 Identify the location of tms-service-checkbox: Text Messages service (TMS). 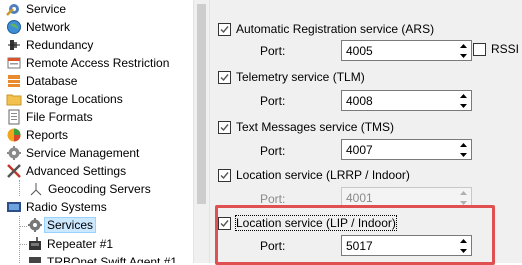
(306, 127).